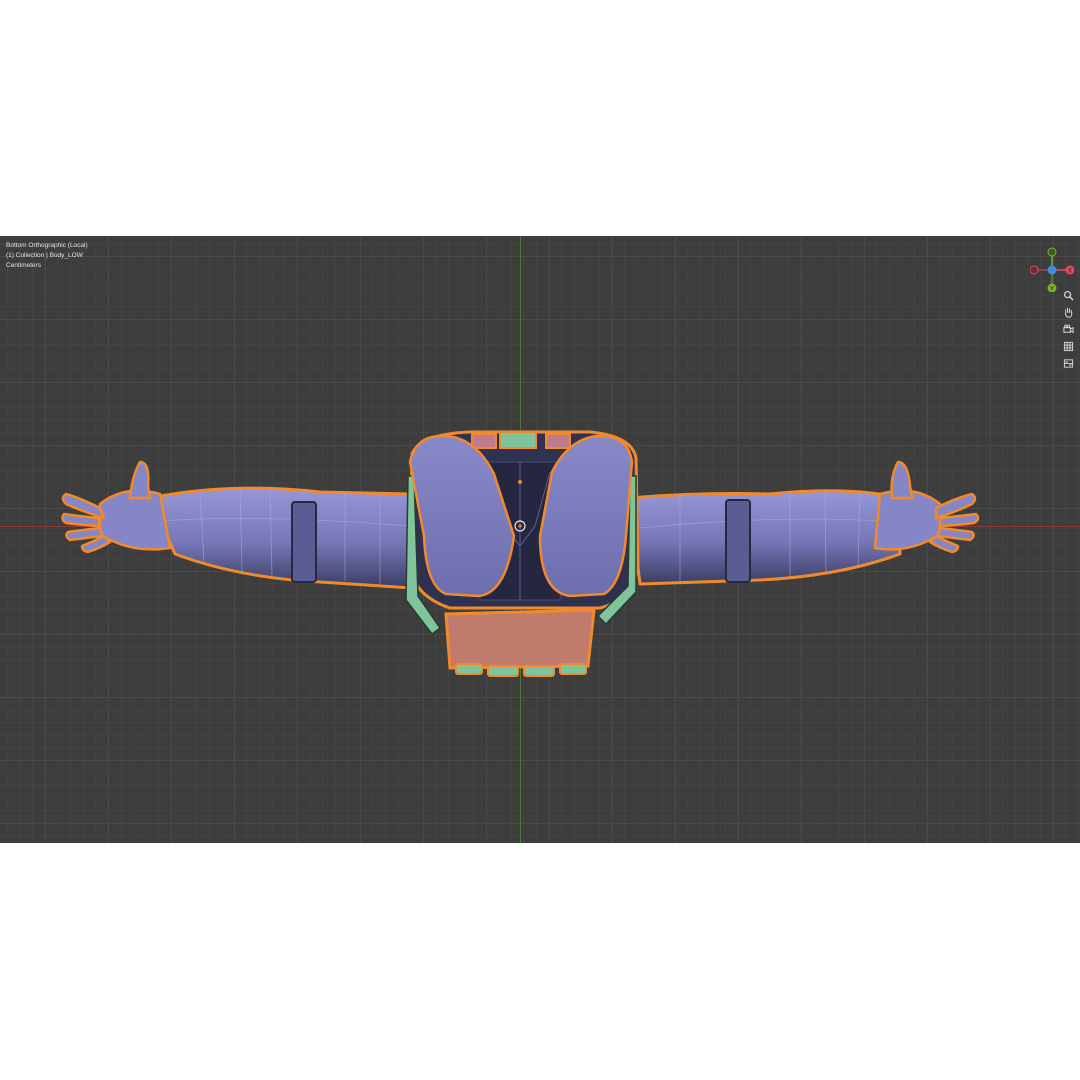  I want to click on left-arm, so click(281, 538).